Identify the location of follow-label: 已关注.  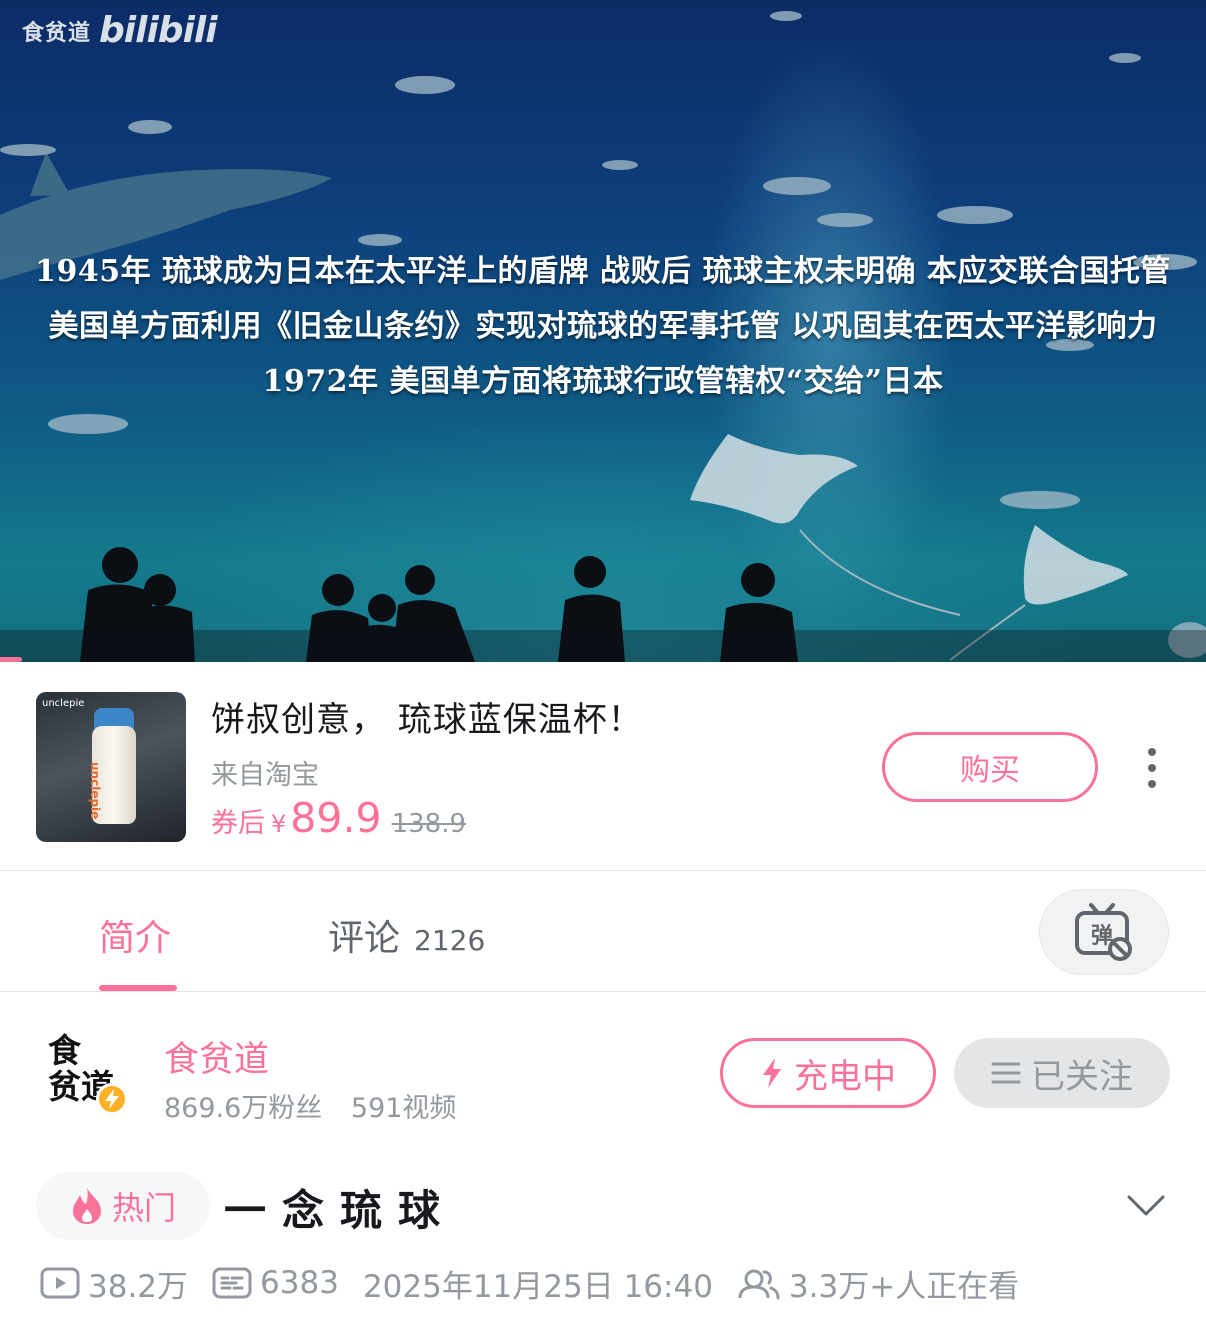
(1082, 1076).